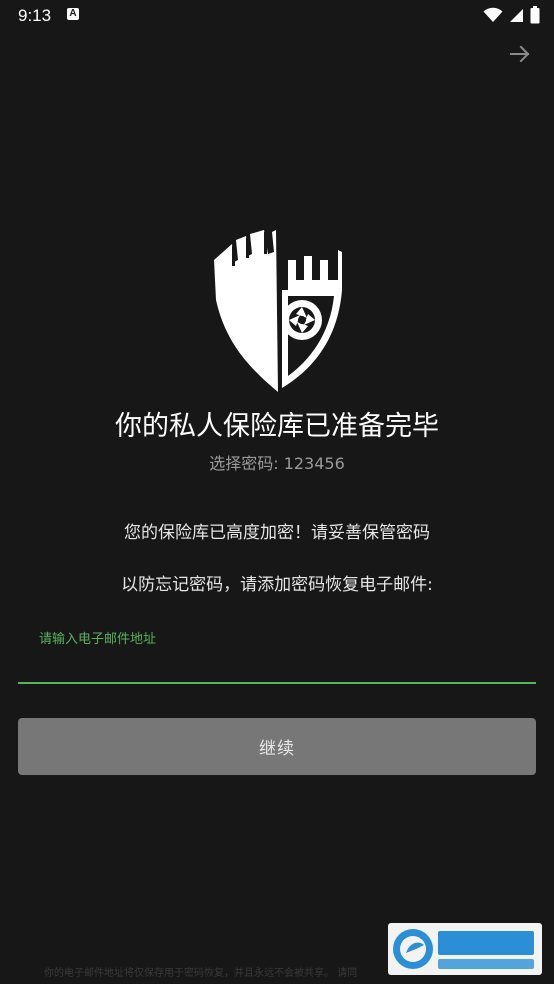 This screenshot has height=984, width=554. What do you see at coordinates (277, 463) in the screenshot?
I see `password-hint: 选择密码: 123456` at bounding box center [277, 463].